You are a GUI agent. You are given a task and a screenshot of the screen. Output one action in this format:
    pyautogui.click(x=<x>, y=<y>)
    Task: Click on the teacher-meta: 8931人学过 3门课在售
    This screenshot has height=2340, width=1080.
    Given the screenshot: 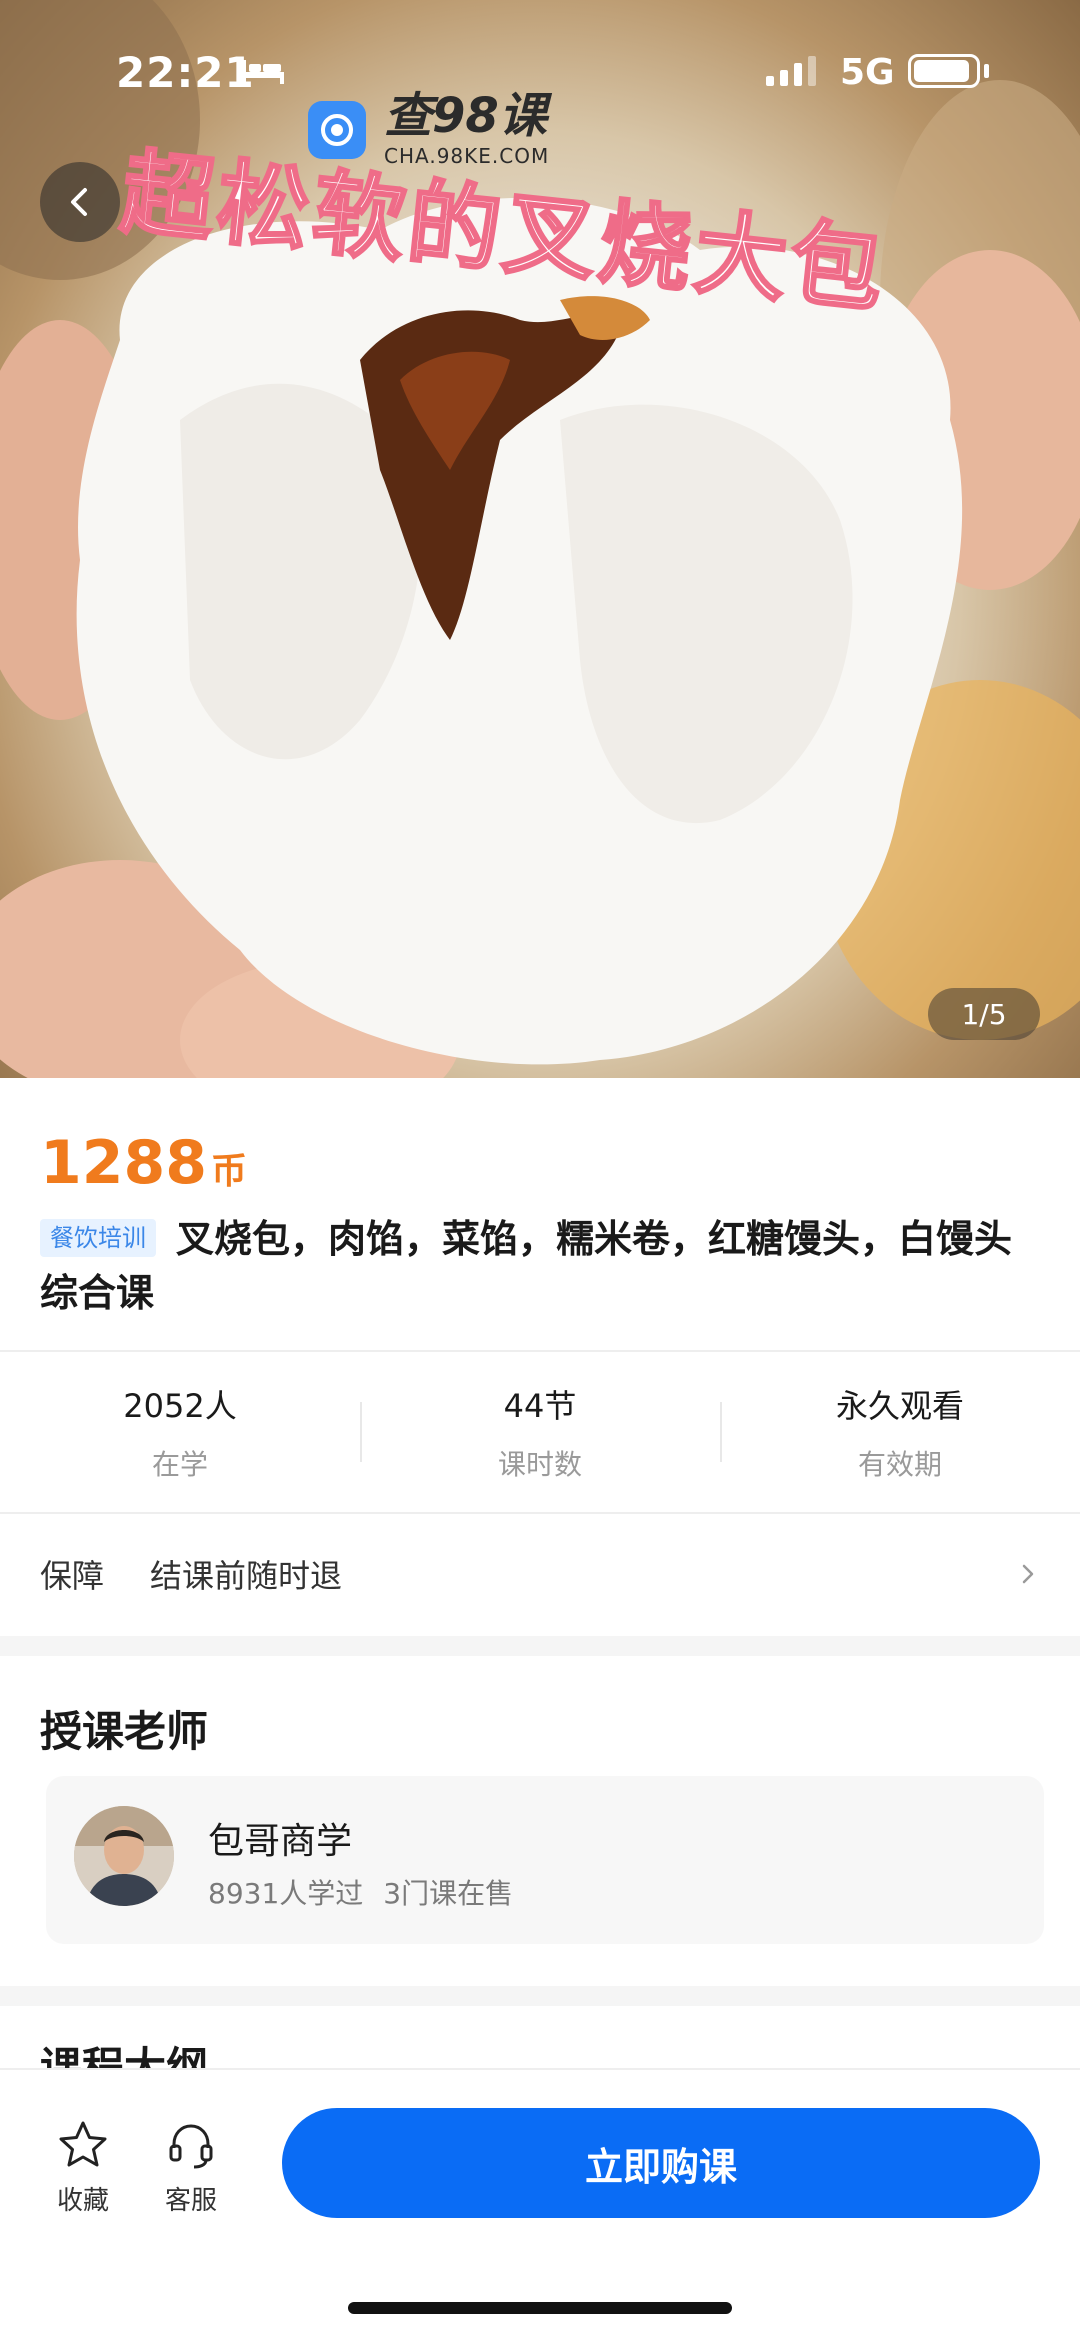 What is the action you would take?
    pyautogui.click(x=360, y=1892)
    